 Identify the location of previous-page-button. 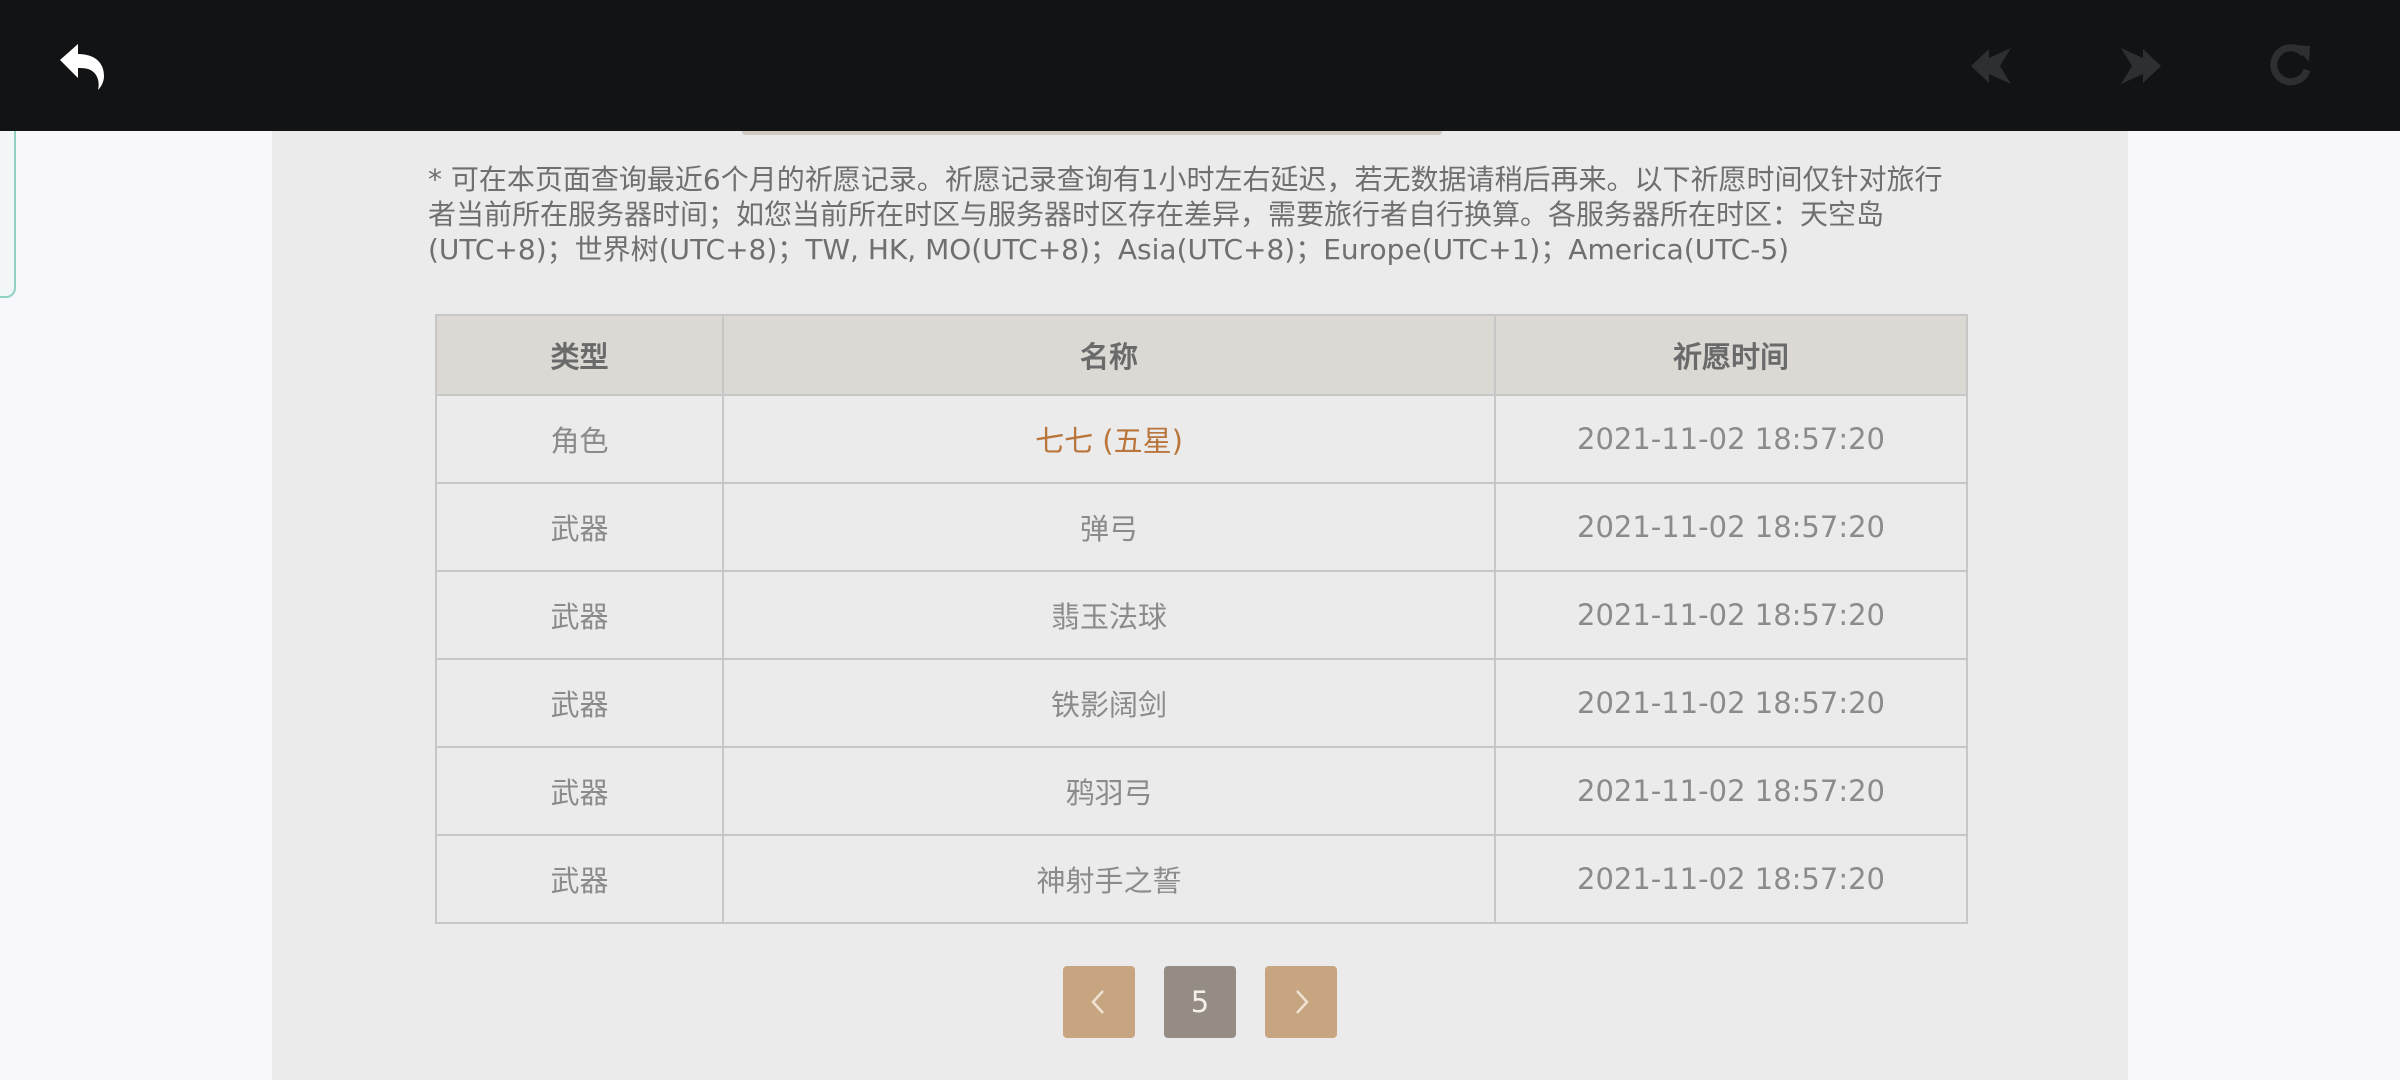
(1099, 1002).